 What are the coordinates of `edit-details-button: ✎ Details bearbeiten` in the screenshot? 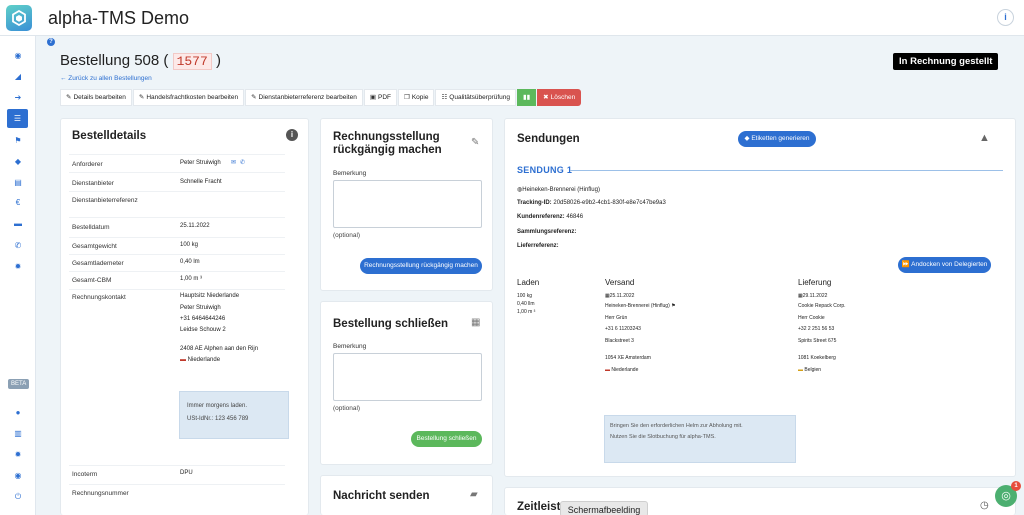 It's located at (96, 97).